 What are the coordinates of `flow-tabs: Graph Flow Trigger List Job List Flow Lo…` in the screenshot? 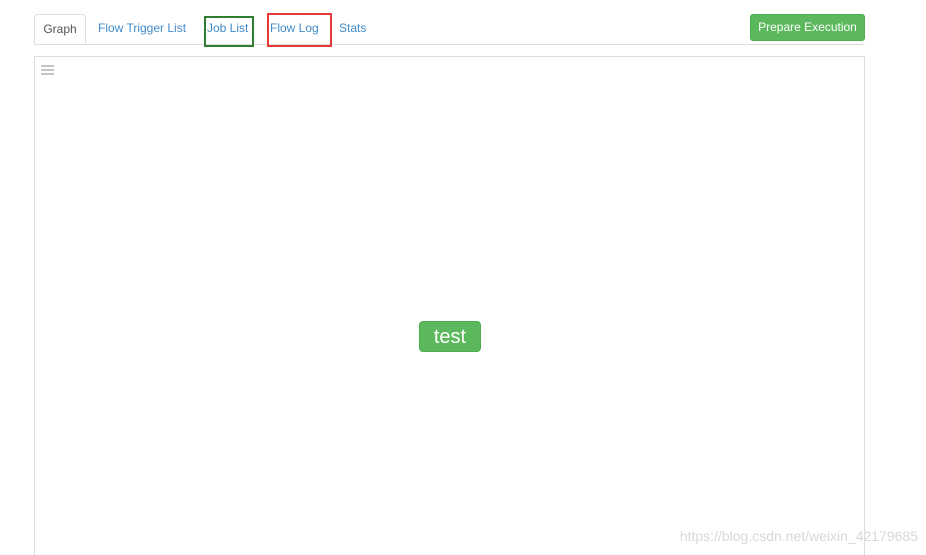 It's located at (449, 29).